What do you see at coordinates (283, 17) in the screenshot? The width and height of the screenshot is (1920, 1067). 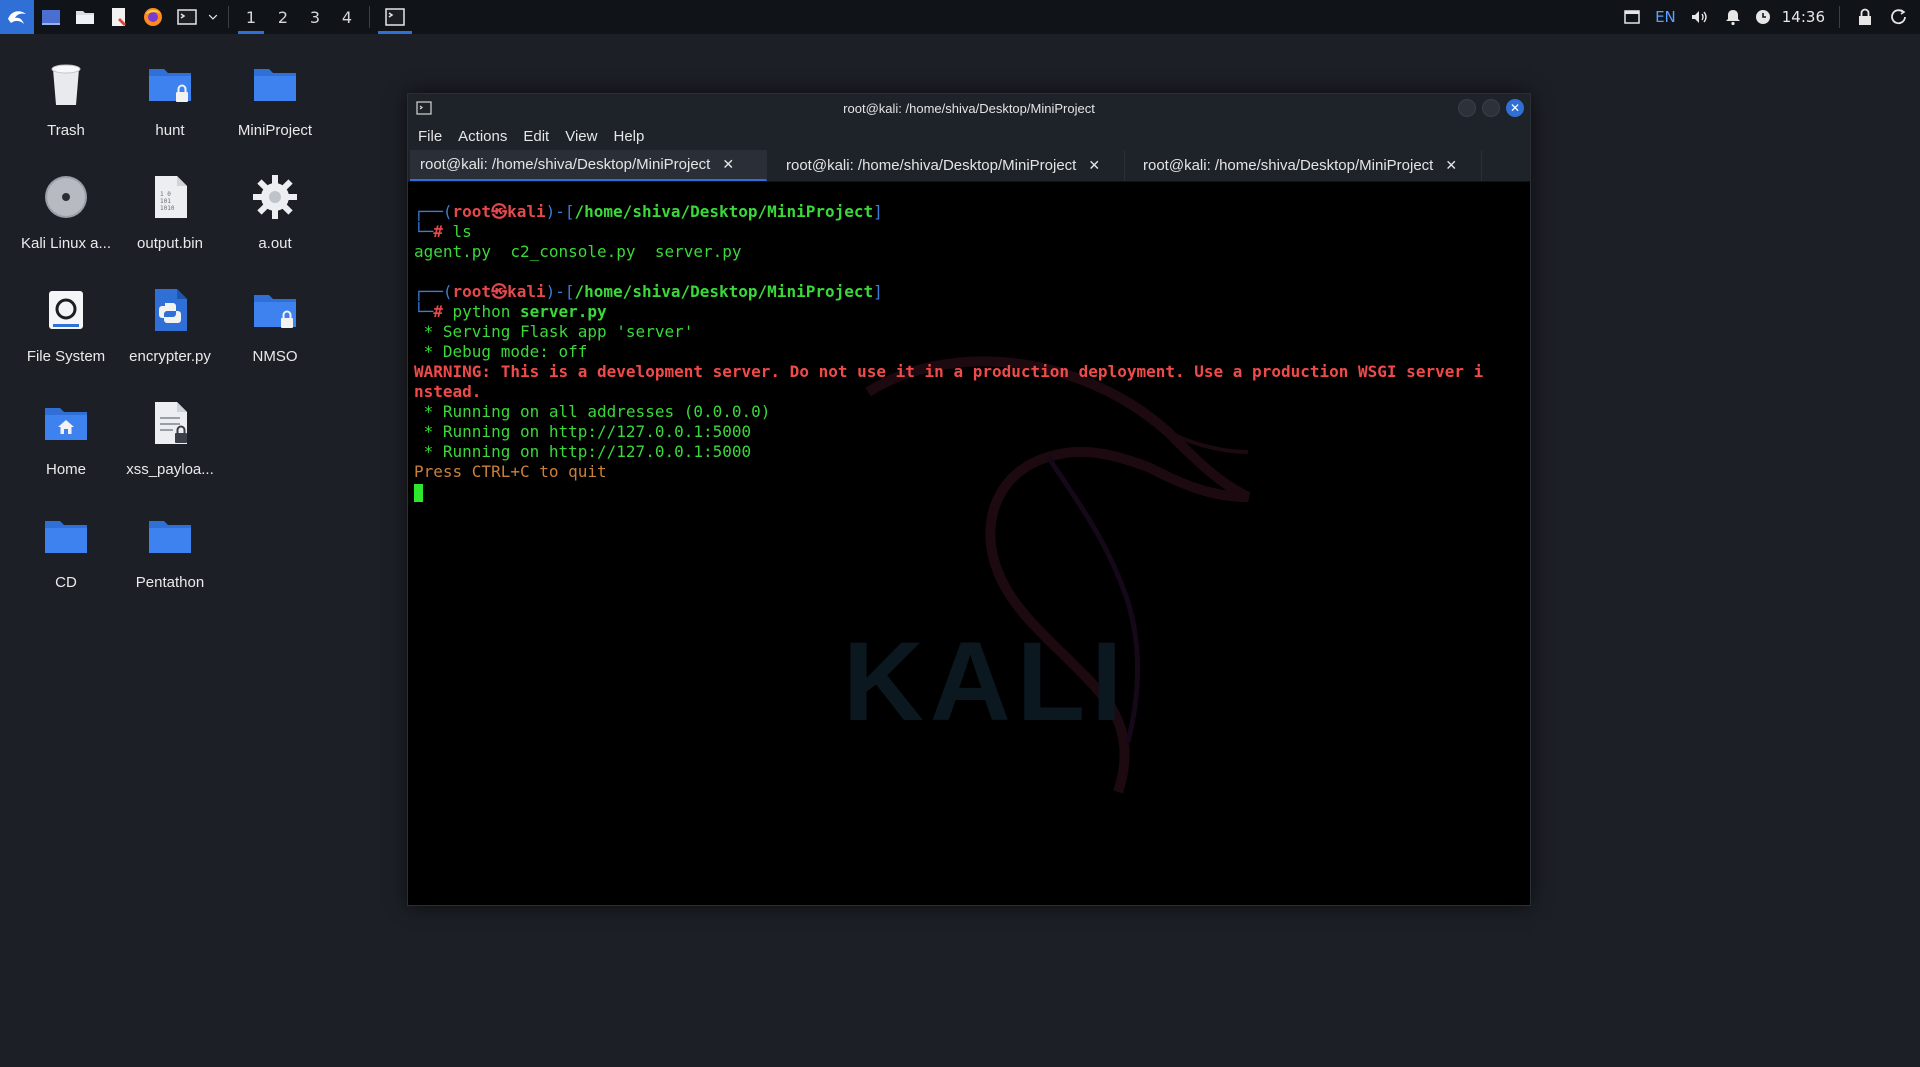 I see `workspace-2: 2` at bounding box center [283, 17].